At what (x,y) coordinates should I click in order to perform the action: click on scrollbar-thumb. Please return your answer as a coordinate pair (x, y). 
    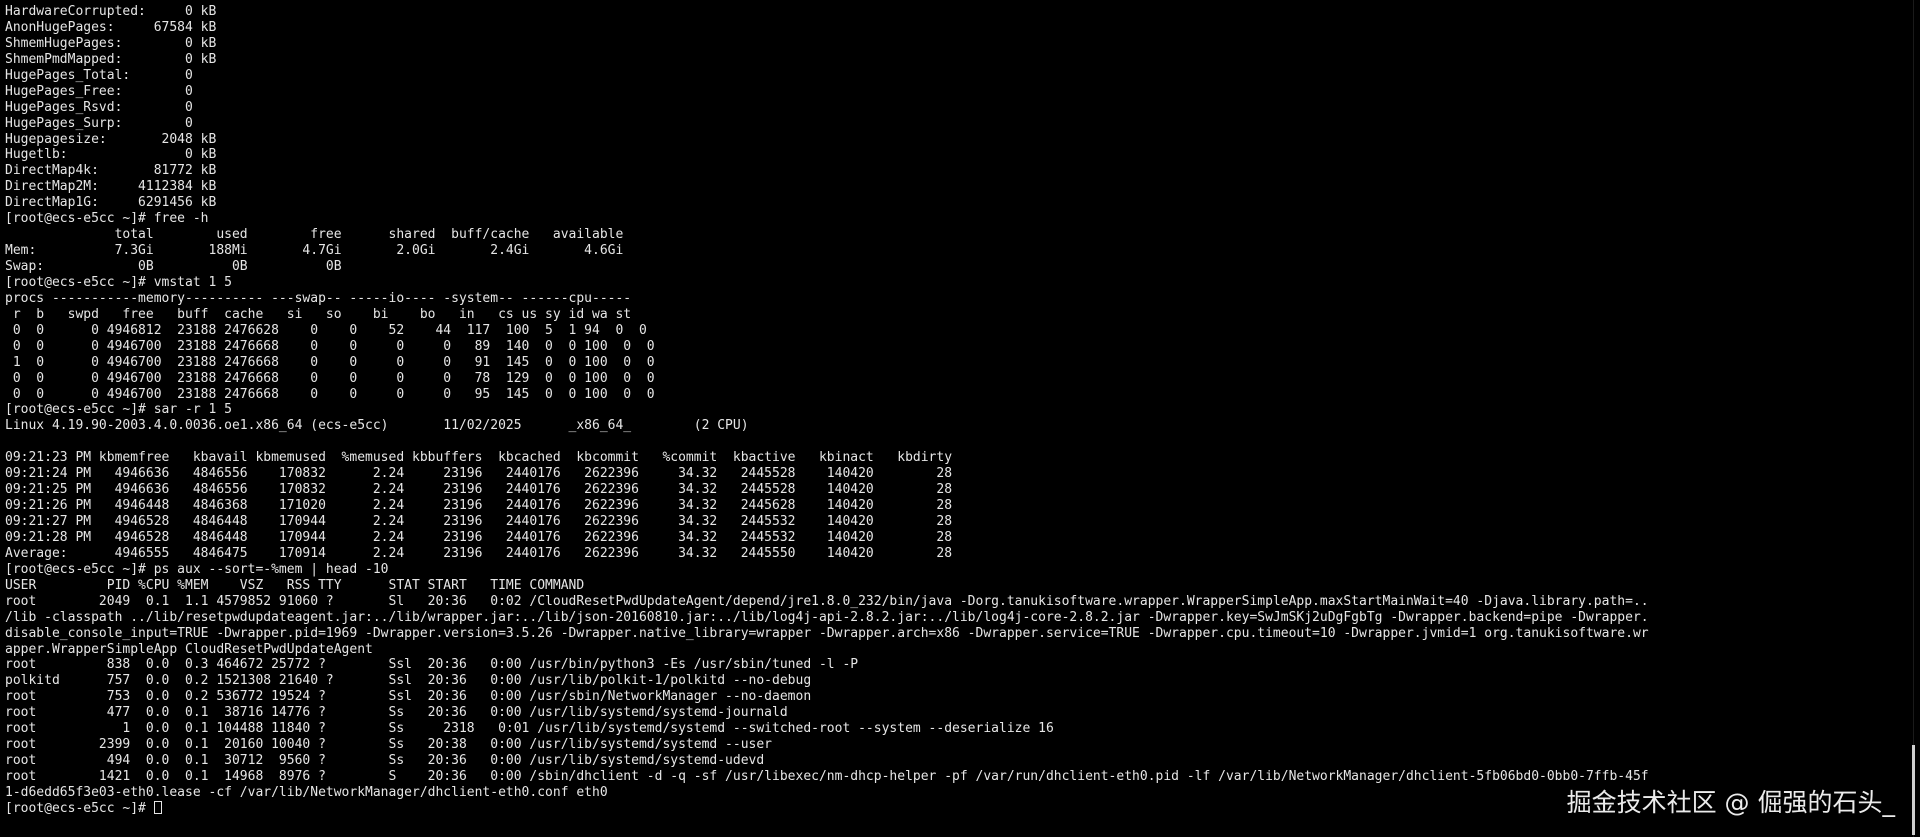
    Looking at the image, I should click on (1913, 790).